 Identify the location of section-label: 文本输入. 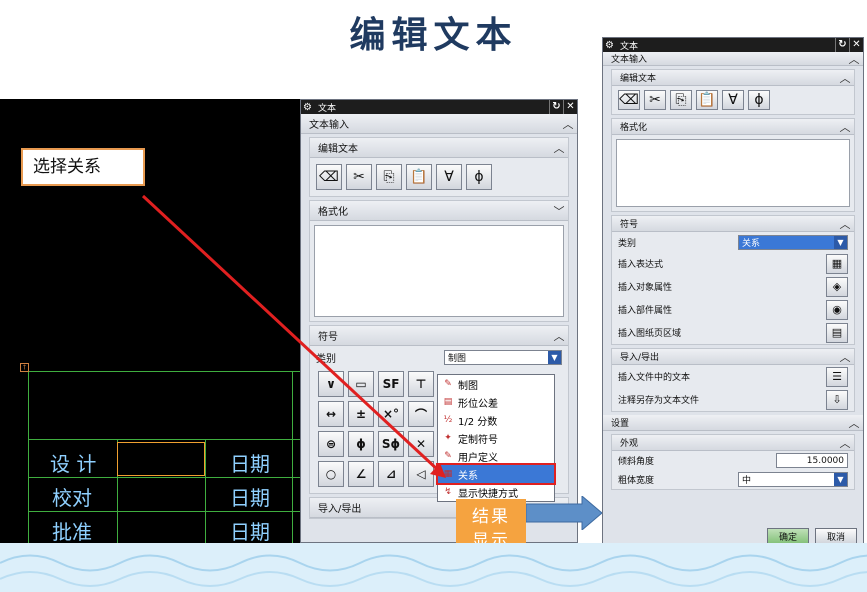
(629, 60).